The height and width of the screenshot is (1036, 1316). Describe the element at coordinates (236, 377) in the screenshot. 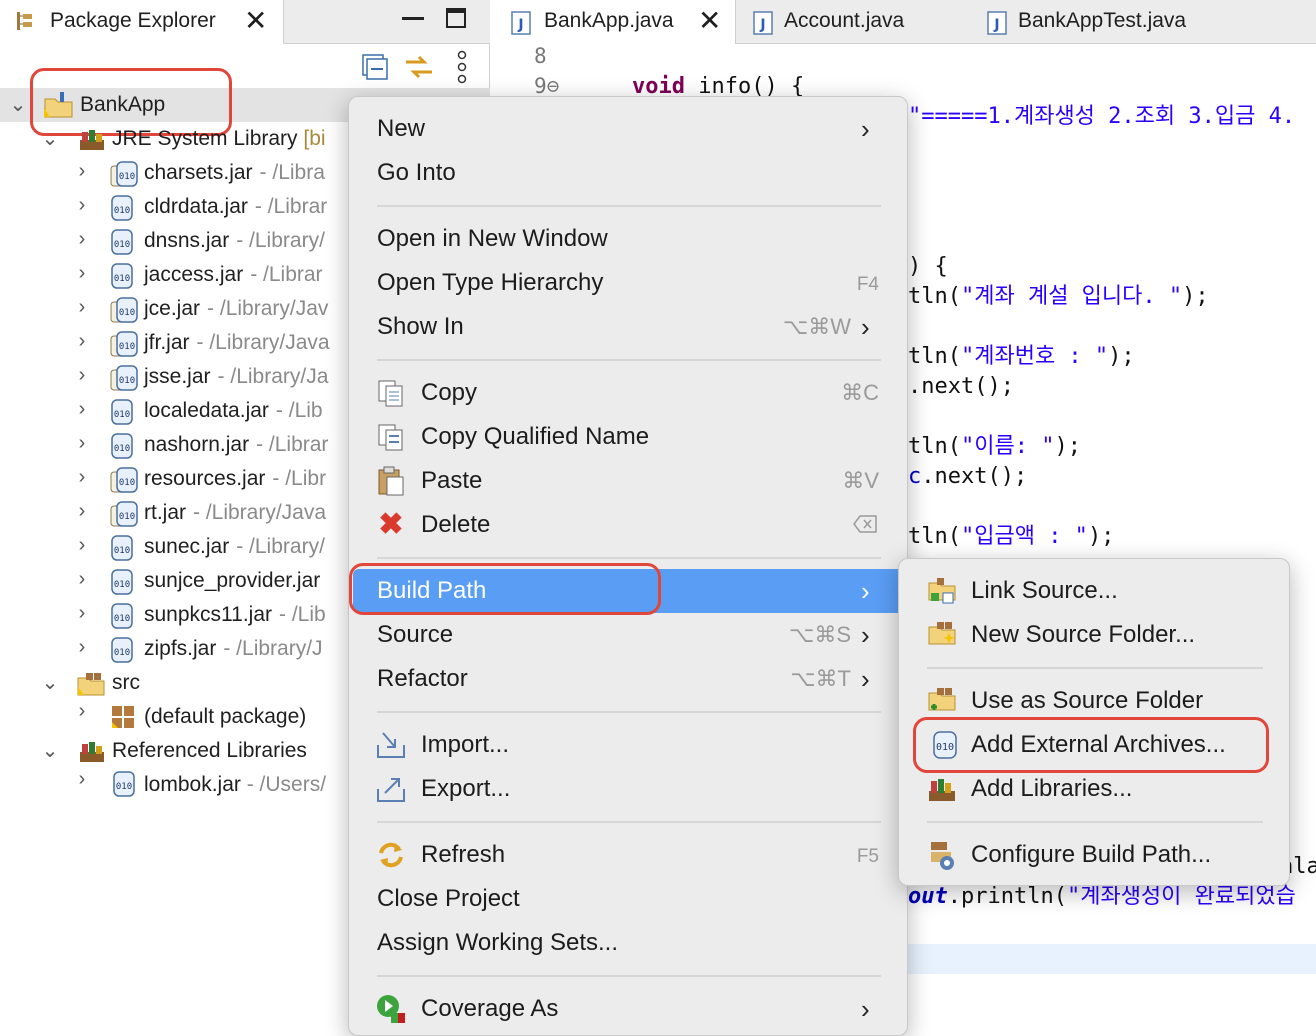

I see `tree-item-jar: jsse.jar - /Library/Ja` at that location.